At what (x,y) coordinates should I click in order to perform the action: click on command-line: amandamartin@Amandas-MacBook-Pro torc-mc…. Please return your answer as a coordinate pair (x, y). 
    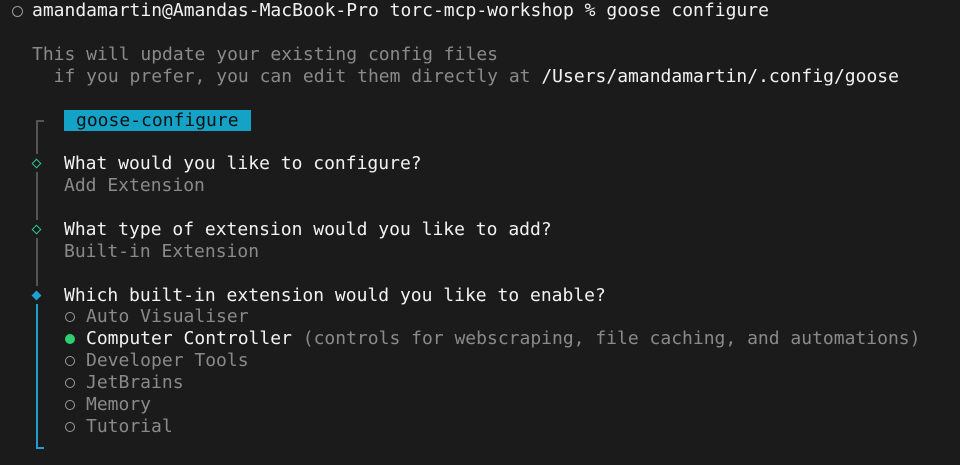
    Looking at the image, I should click on (400, 10).